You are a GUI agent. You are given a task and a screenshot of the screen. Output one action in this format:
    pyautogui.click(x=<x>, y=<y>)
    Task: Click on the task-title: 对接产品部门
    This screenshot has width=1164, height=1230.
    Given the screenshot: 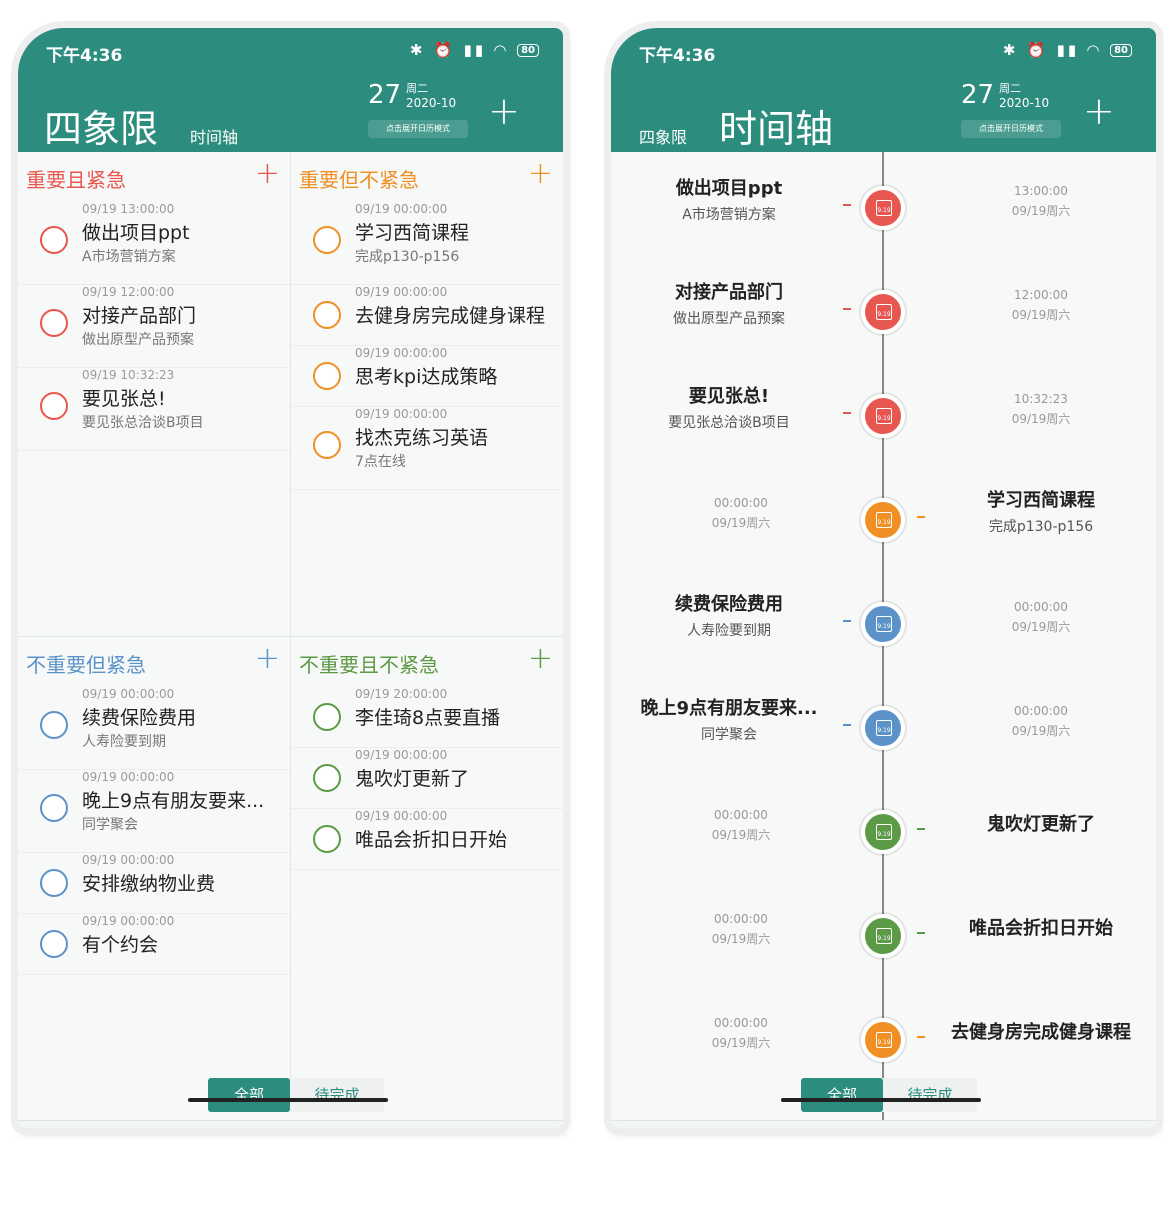 What is the action you would take?
    pyautogui.click(x=139, y=316)
    